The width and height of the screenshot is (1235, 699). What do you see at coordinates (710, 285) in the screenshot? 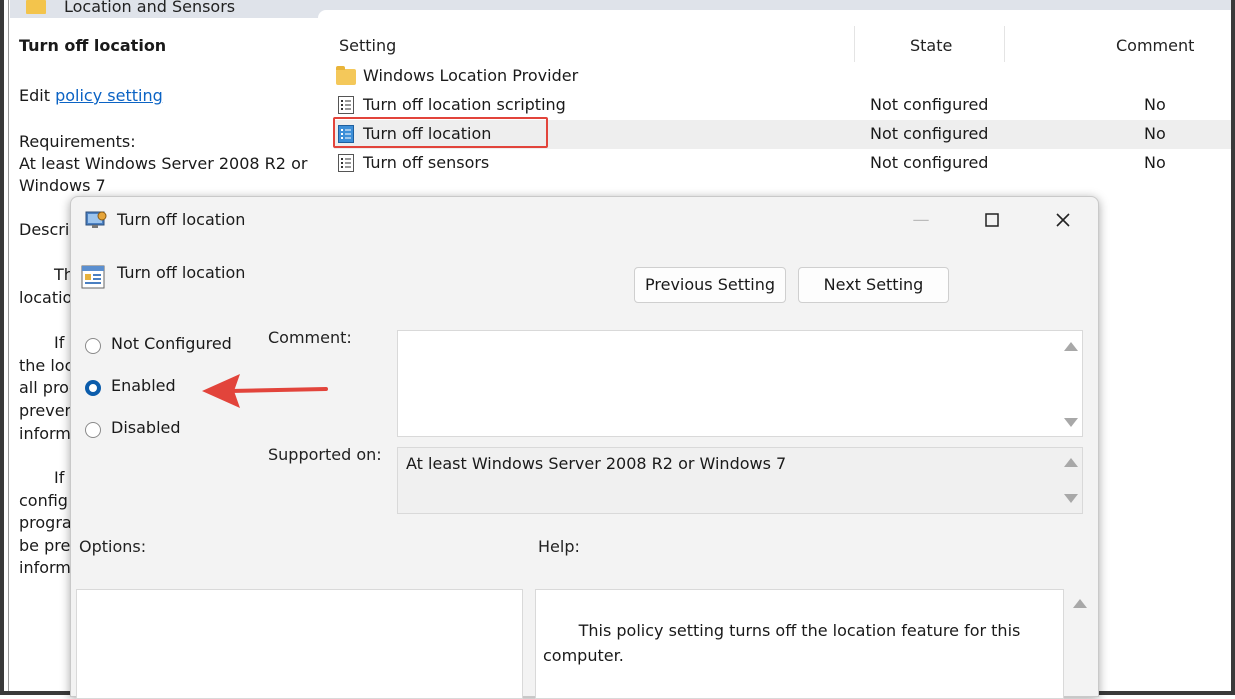
I see `previous-setting-button: Previous Setting` at bounding box center [710, 285].